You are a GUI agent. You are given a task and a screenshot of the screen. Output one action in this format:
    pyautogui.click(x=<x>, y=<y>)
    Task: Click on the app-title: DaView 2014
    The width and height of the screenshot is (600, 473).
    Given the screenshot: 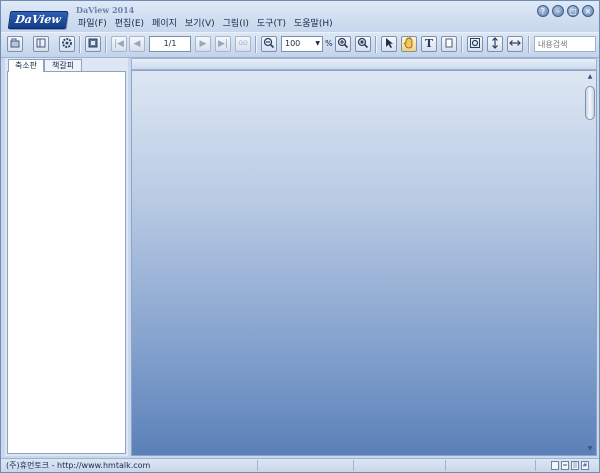 What is the action you would take?
    pyautogui.click(x=105, y=10)
    